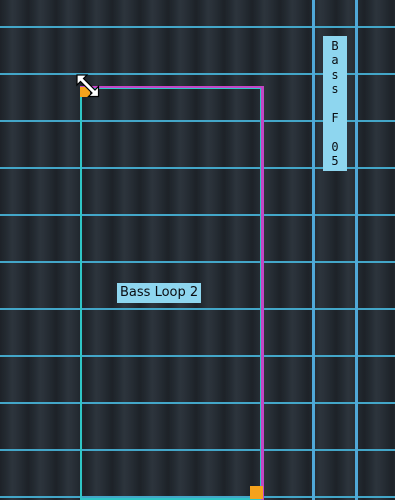 Image resolution: width=395 pixels, height=500 pixels. Describe the element at coordinates (335, 60) in the screenshot. I see `label-char: a` at that location.